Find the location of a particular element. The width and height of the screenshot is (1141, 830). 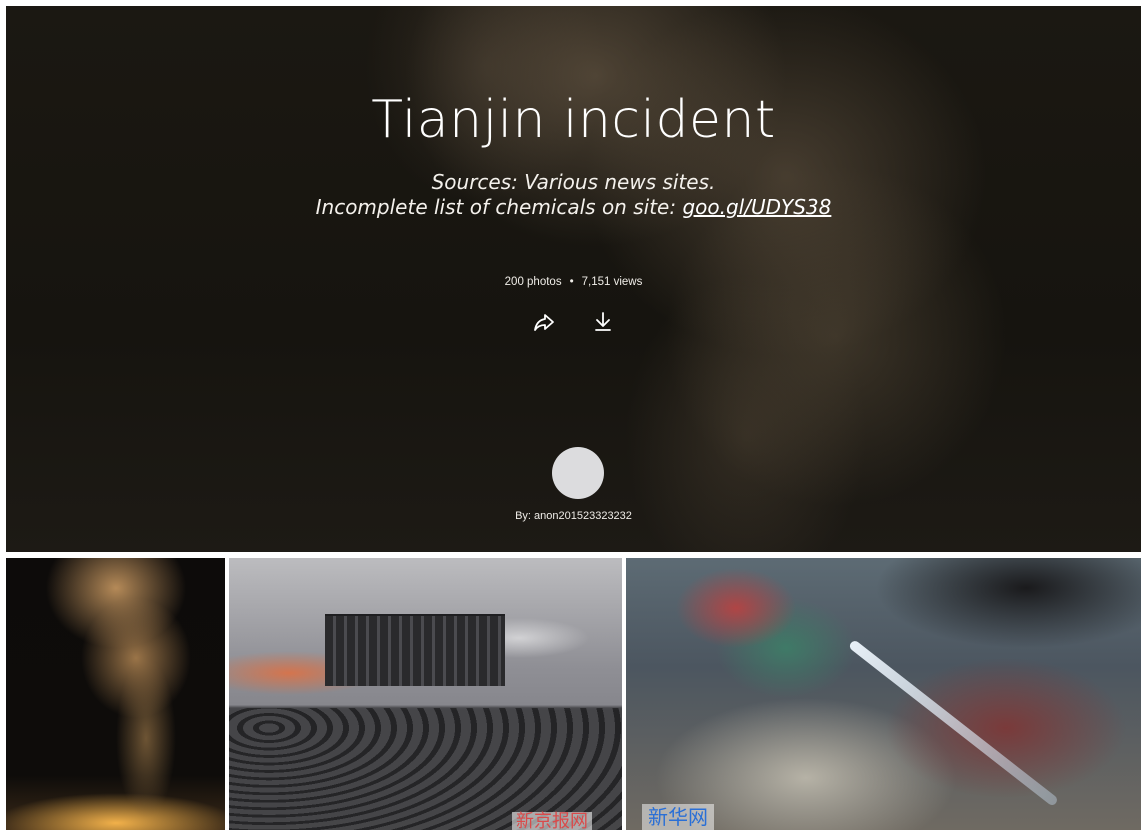

chemicals-list-link: goo.gl/UDYS38 is located at coordinates (756, 207).